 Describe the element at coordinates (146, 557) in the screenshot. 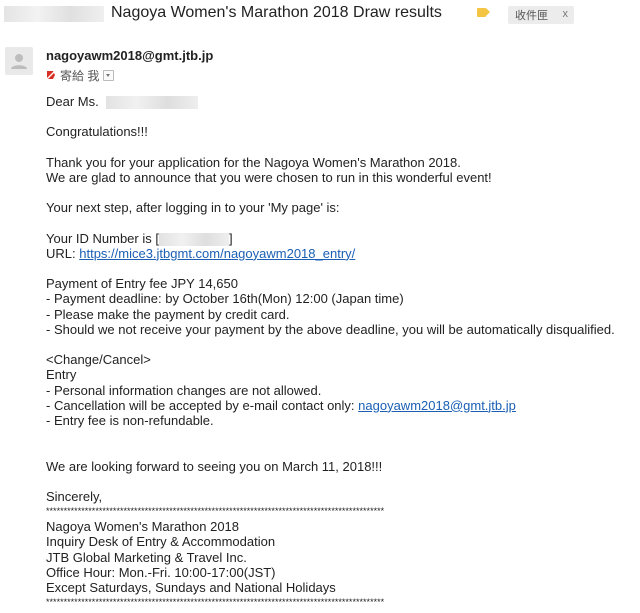

I see `signature-line: JTB Global Marketing & Travel Inc.` at that location.